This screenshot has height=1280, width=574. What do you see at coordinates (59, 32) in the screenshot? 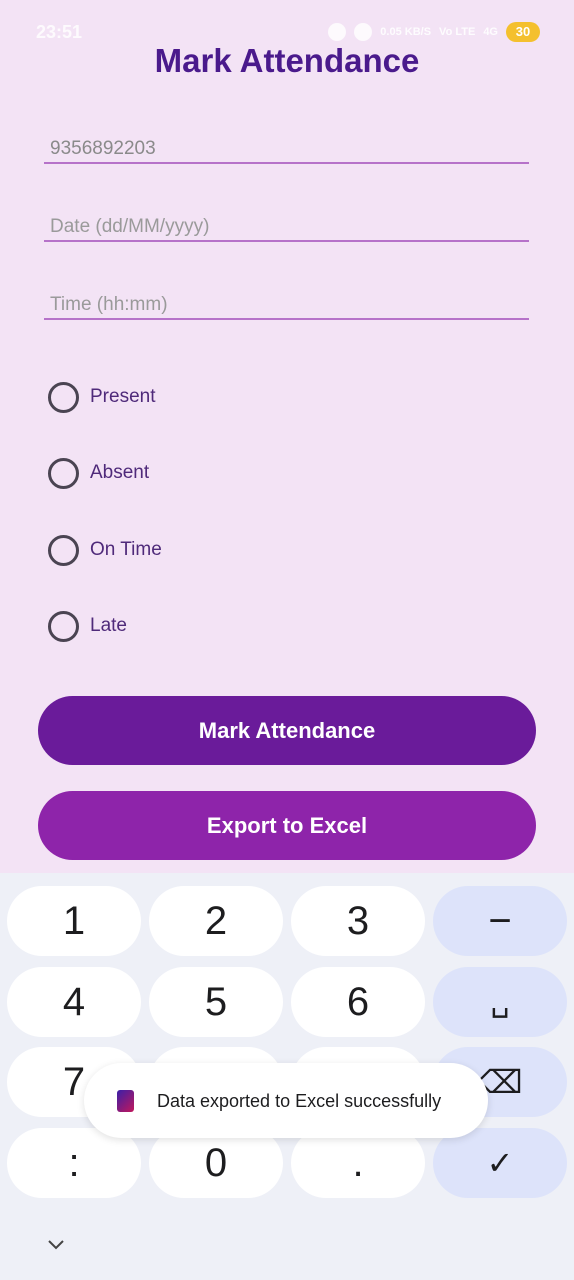
I see `status-time: 23:51` at bounding box center [59, 32].